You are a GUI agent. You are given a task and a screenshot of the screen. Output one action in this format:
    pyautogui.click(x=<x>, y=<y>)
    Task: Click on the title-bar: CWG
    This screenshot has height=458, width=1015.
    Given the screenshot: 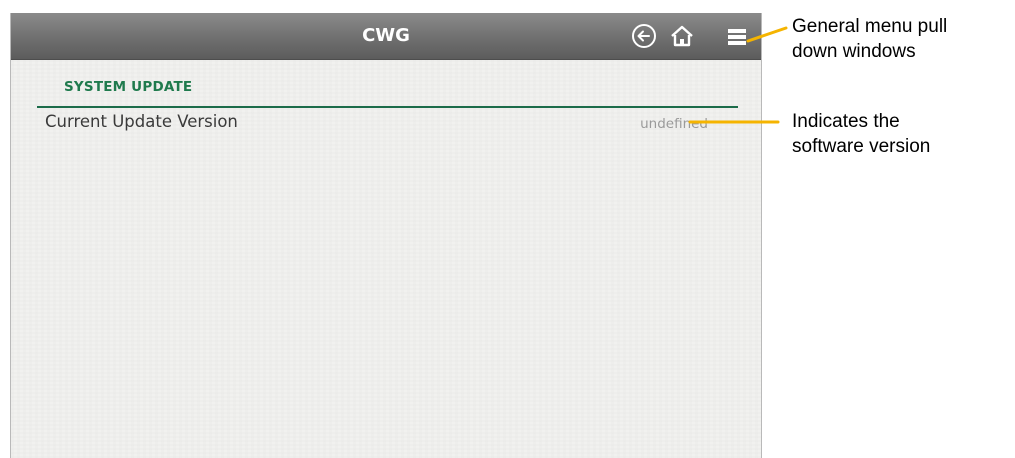 What is the action you would take?
    pyautogui.click(x=386, y=36)
    